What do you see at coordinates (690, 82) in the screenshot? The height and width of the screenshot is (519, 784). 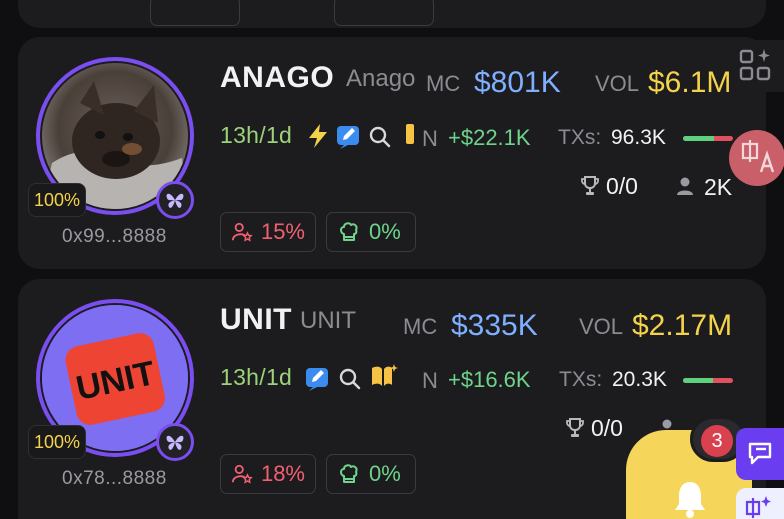 I see `vol-value: $6.1M` at bounding box center [690, 82].